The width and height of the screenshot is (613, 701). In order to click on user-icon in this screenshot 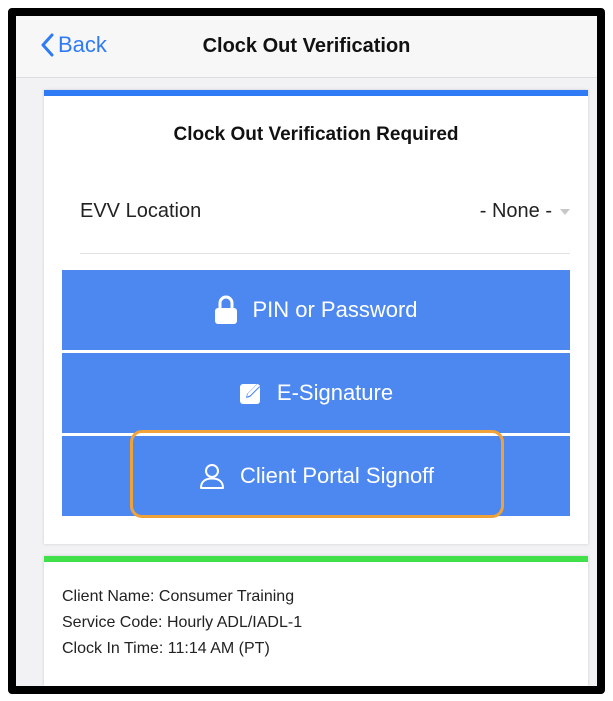, I will do `click(212, 476)`.